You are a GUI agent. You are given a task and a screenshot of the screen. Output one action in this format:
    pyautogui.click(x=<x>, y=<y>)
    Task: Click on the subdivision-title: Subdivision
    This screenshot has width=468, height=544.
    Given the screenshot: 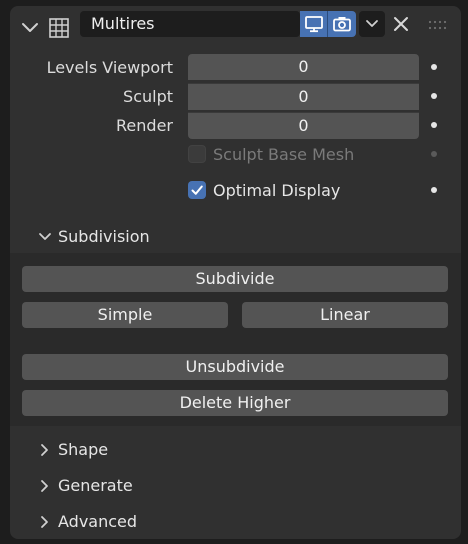 What is the action you would take?
    pyautogui.click(x=104, y=236)
    